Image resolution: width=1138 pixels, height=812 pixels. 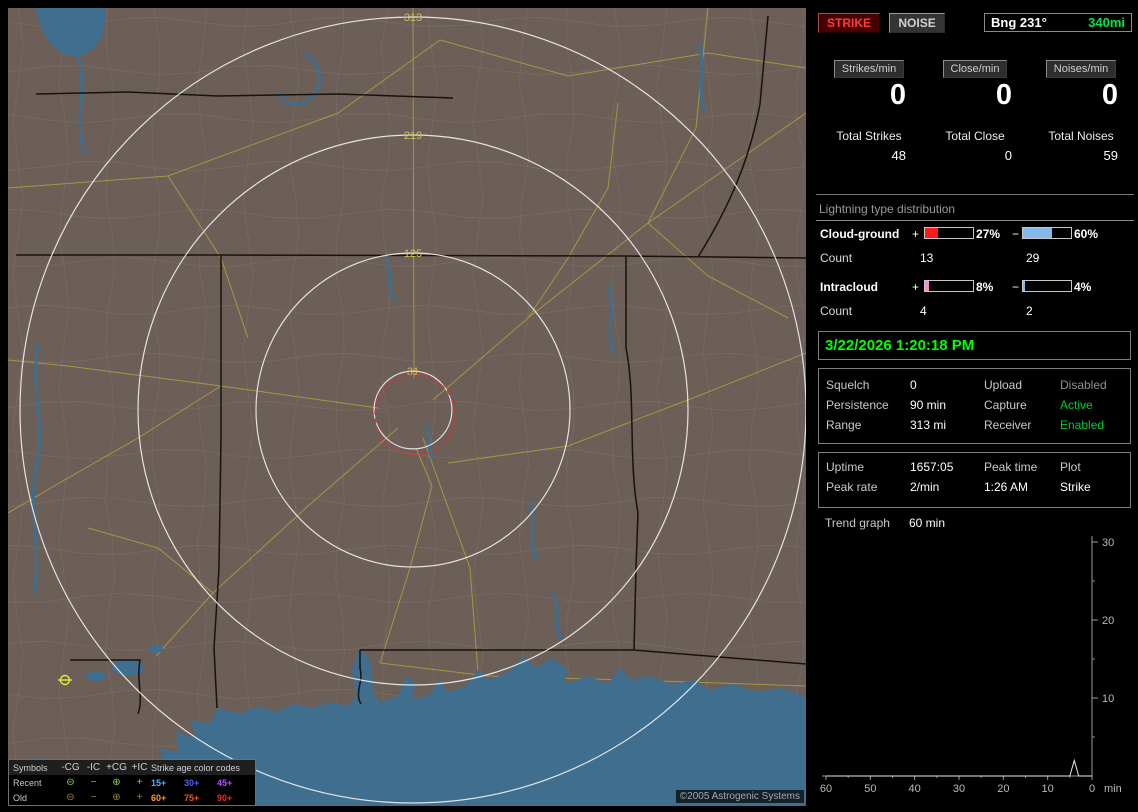 What do you see at coordinates (976, 287) in the screenshot?
I see `intracloud-row: Intracloud + 8% − 4%` at bounding box center [976, 287].